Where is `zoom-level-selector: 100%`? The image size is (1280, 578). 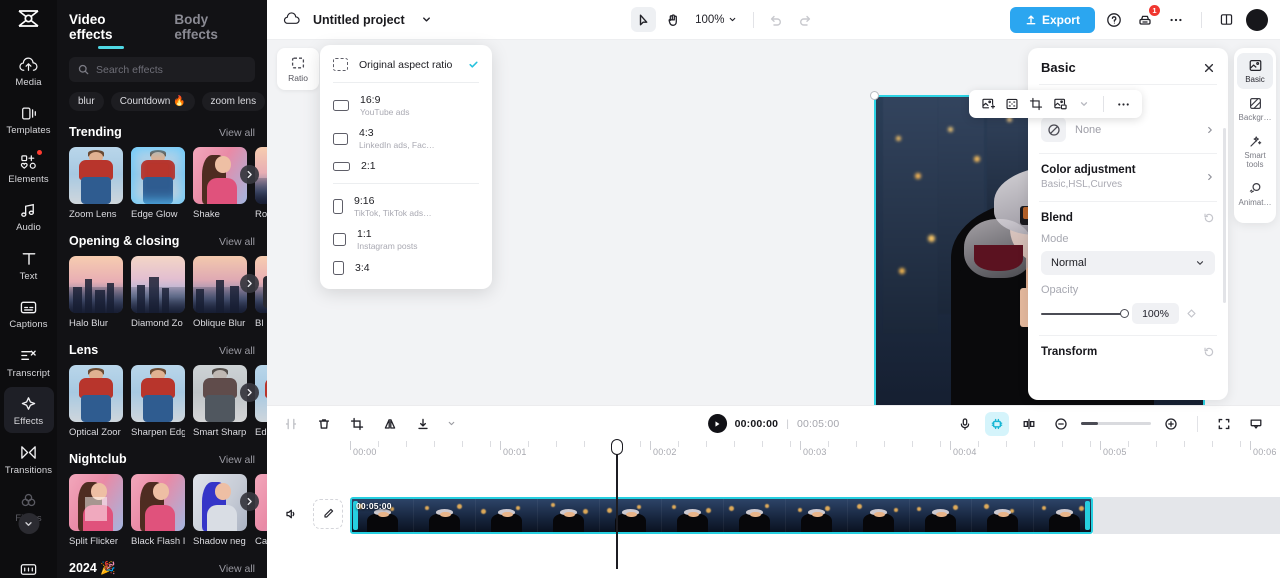 zoom-level-selector: 100% is located at coordinates (715, 20).